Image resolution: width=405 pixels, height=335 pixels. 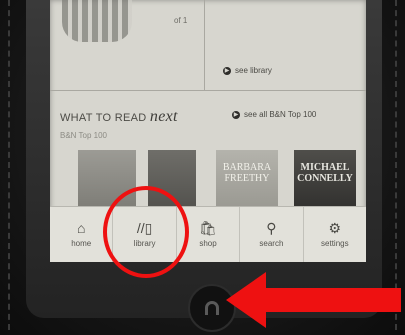 I want to click on see-all-label: see all B&N Top 100, so click(x=280, y=114).